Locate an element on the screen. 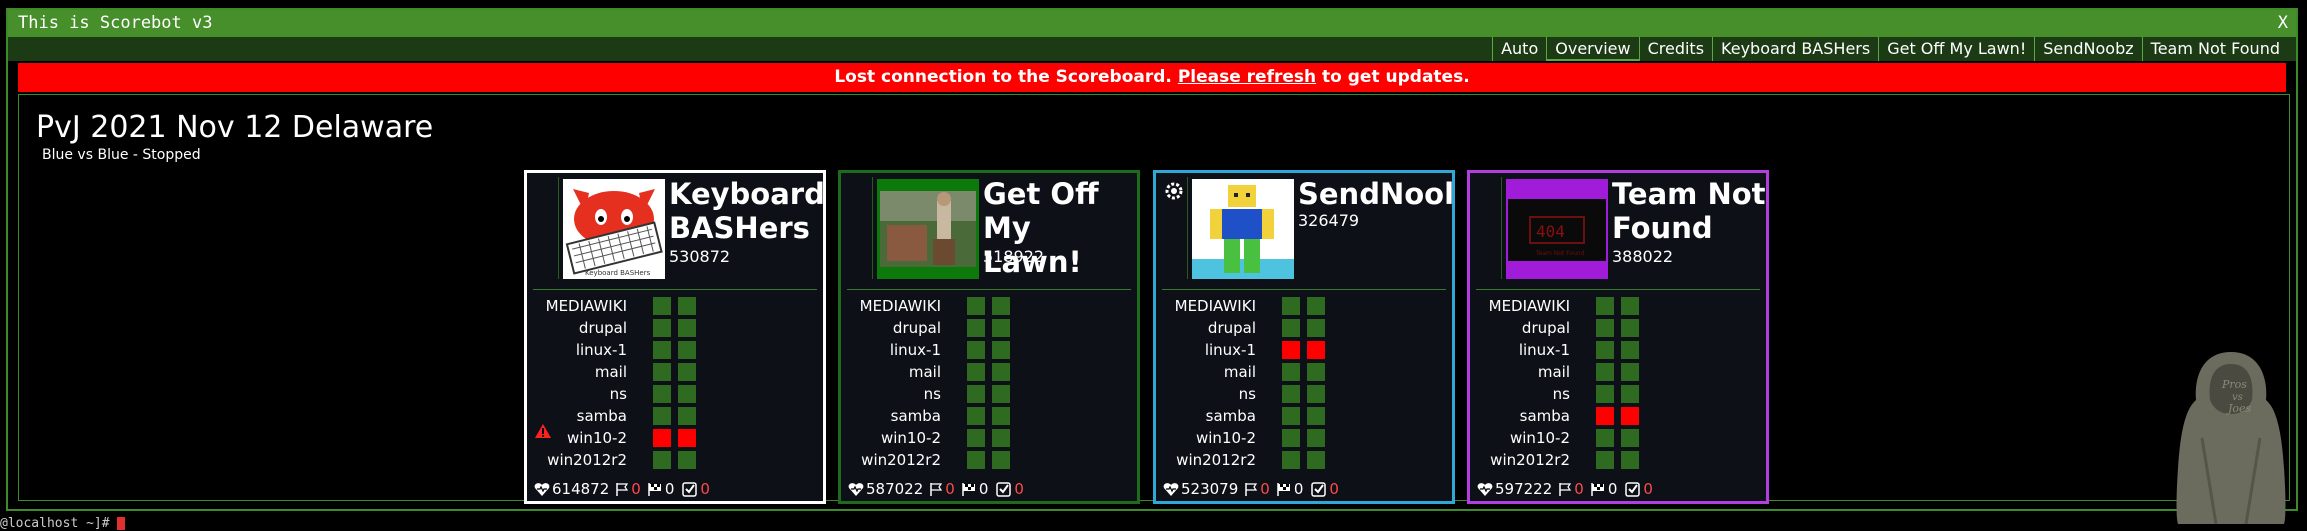 The height and width of the screenshot is (531, 2307). menu-team-get-off-my-lawn: Get Off My Lawn! is located at coordinates (1956, 49).